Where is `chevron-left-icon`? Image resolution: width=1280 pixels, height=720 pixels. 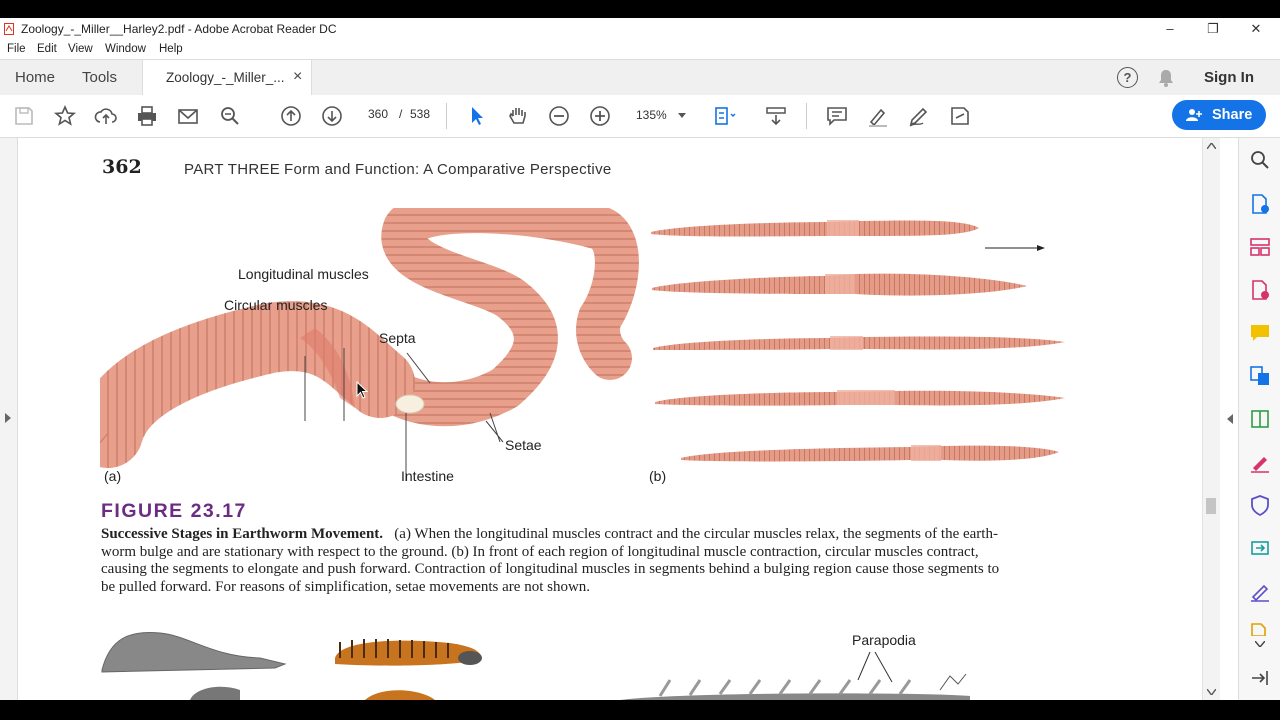
chevron-left-icon is located at coordinates (1230, 419).